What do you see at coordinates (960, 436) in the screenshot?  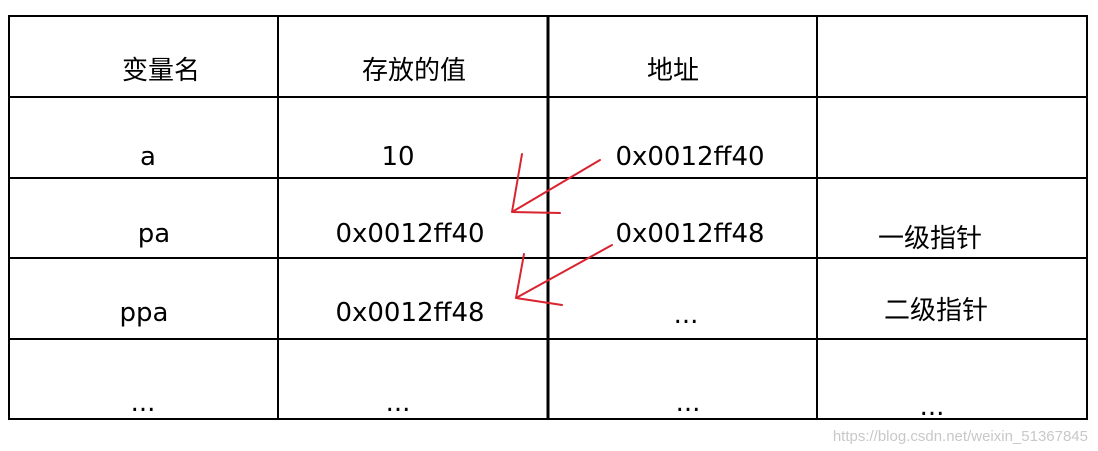 I see `watermark-text: https://blog.csdn.net/weixin_51367845` at bounding box center [960, 436].